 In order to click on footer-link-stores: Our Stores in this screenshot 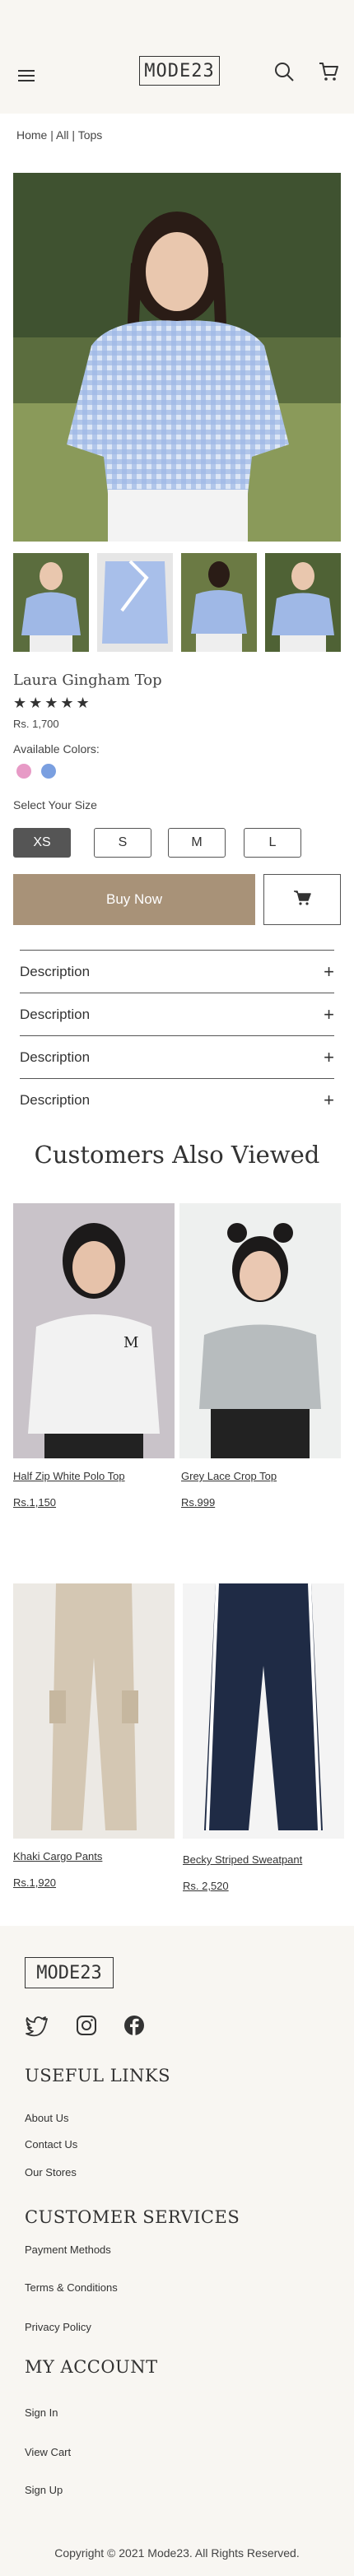, I will do `click(51, 2172)`.